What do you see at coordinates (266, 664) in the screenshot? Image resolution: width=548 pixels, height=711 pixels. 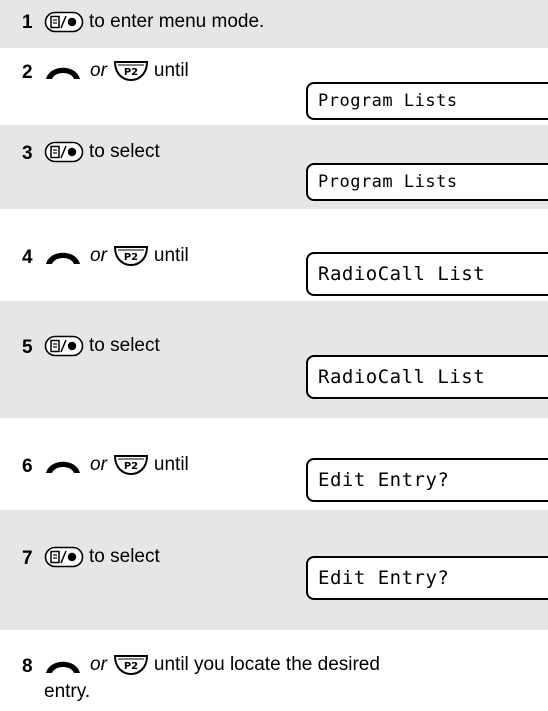 I see `step-text: until you locate the desired` at bounding box center [266, 664].